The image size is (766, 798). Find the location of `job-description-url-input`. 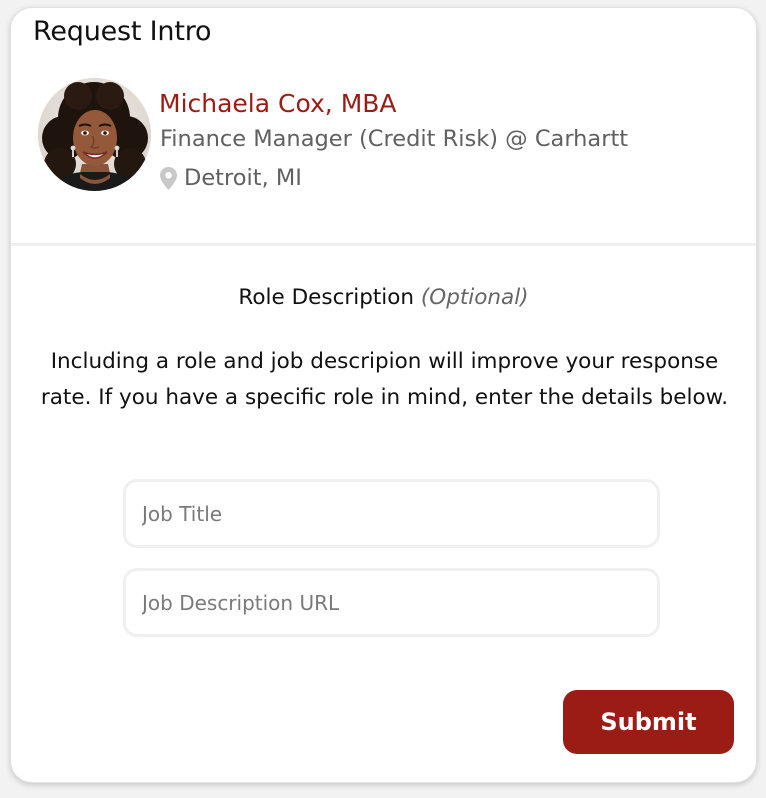

job-description-url-input is located at coordinates (391, 602).